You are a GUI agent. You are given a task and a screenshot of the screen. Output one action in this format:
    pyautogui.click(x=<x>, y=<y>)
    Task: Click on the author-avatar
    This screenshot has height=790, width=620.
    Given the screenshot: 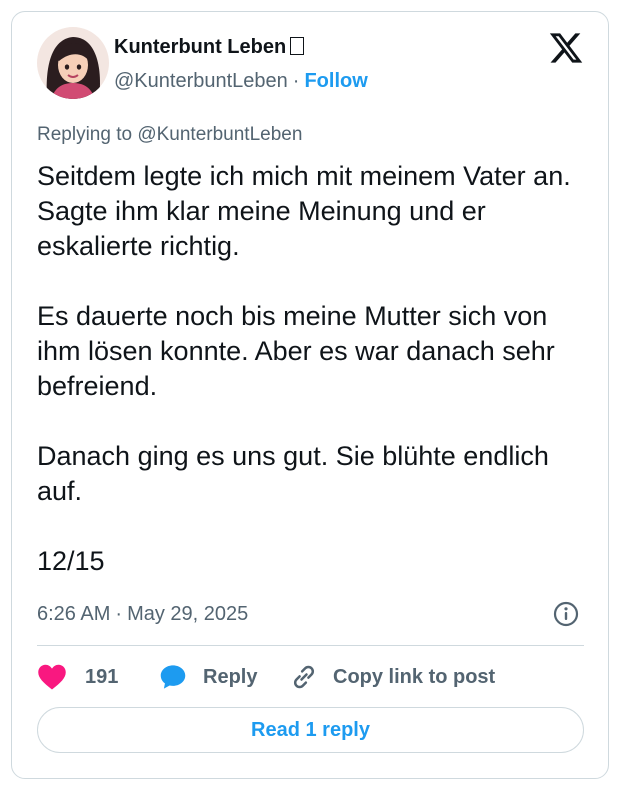 What is the action you would take?
    pyautogui.click(x=73, y=63)
    